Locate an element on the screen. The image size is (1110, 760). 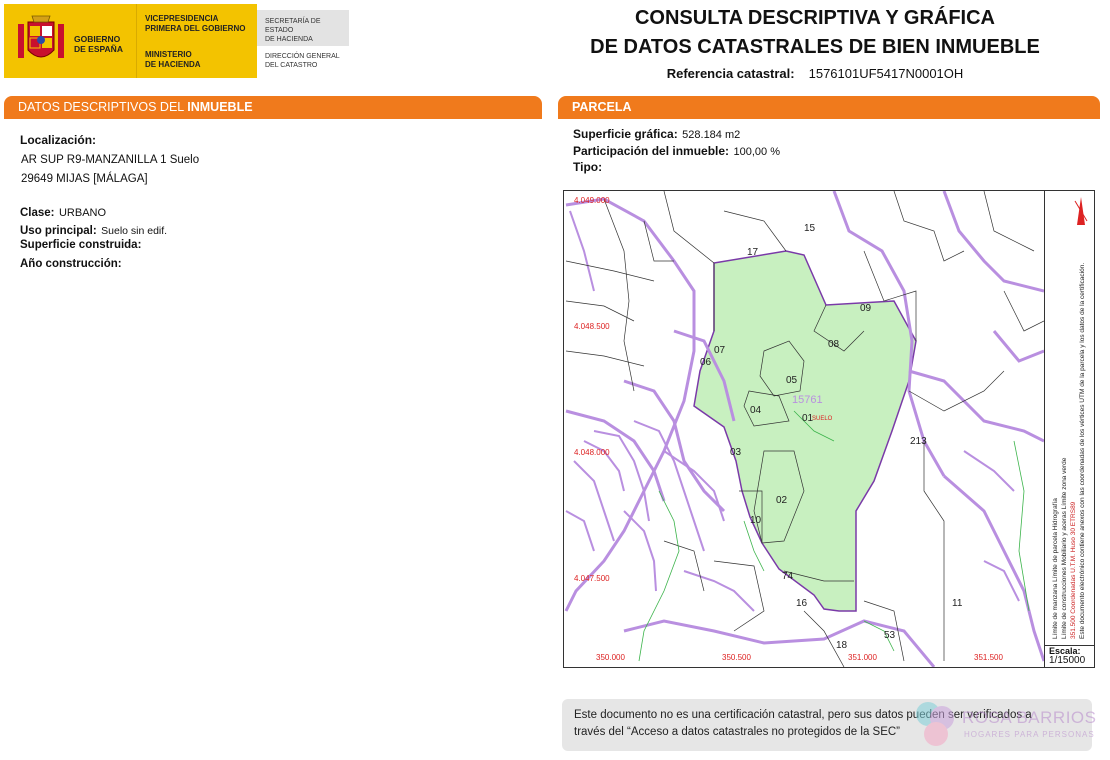
watermark-subtitle: HOGARES PARA PERSONAS is located at coordinates (1029, 734).